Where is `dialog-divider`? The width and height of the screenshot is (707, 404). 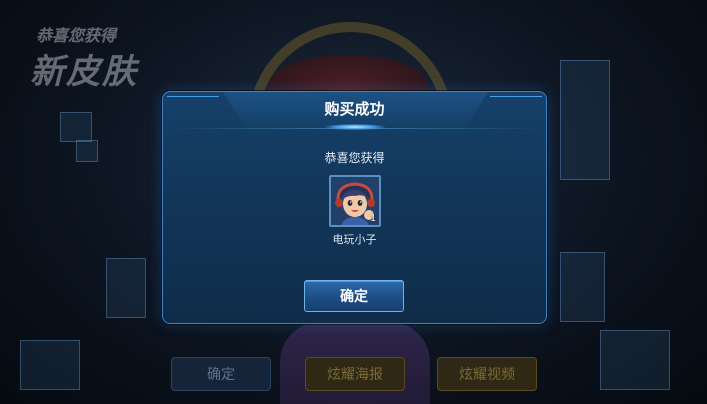 dialog-divider is located at coordinates (355, 128).